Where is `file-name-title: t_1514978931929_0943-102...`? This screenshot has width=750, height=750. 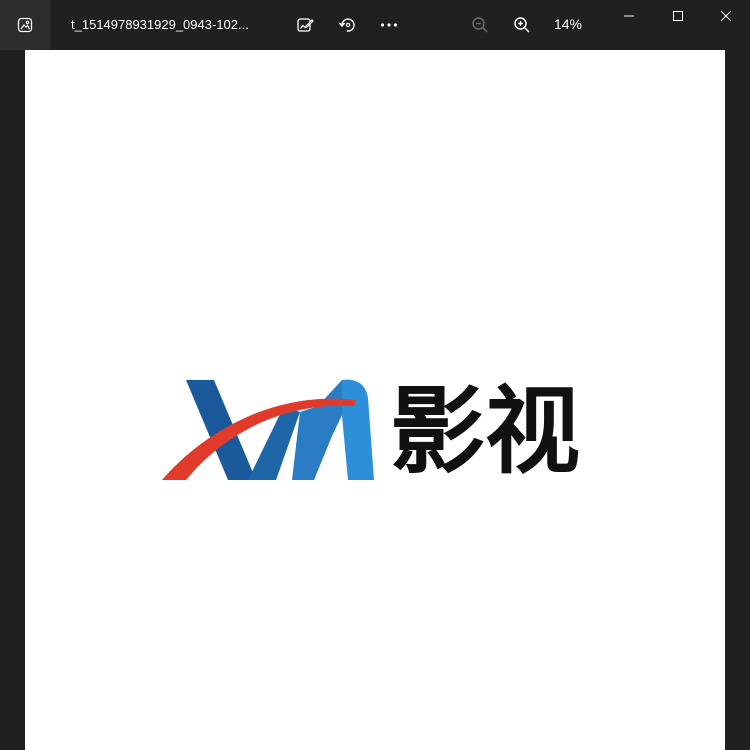 file-name-title: t_1514978931929_0943-102... is located at coordinates (160, 24).